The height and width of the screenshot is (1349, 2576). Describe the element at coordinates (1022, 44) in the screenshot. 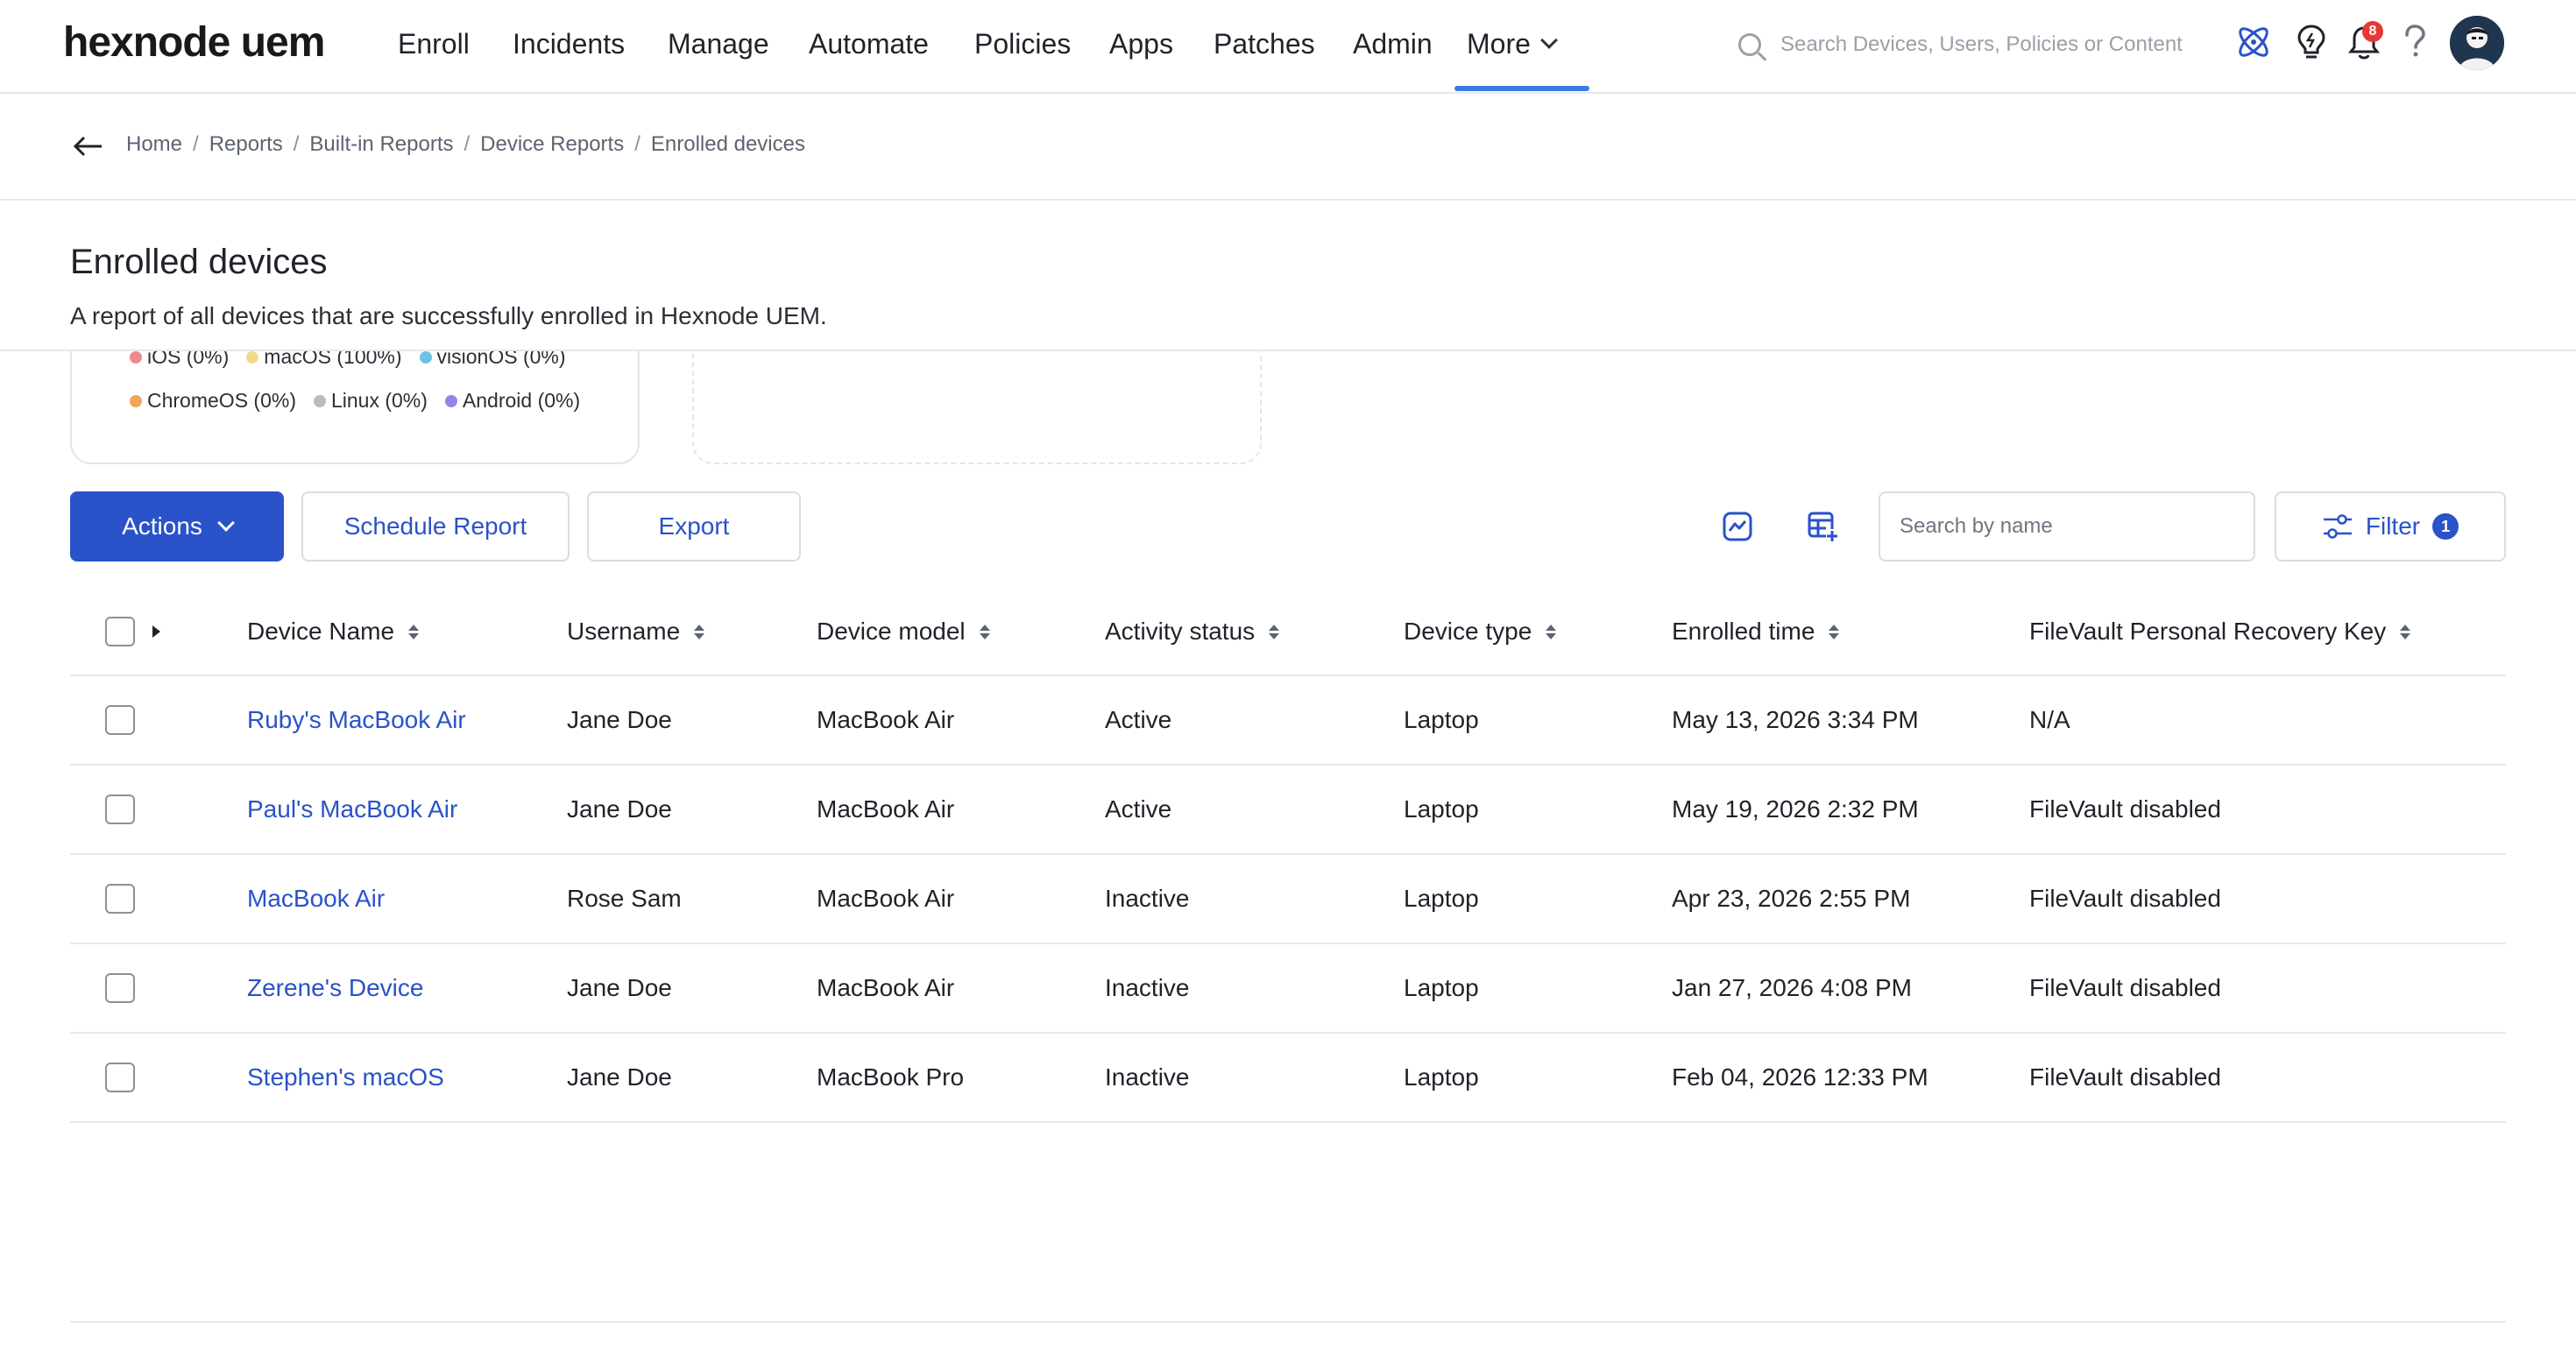

I see `nav-item-policies: Policies` at that location.